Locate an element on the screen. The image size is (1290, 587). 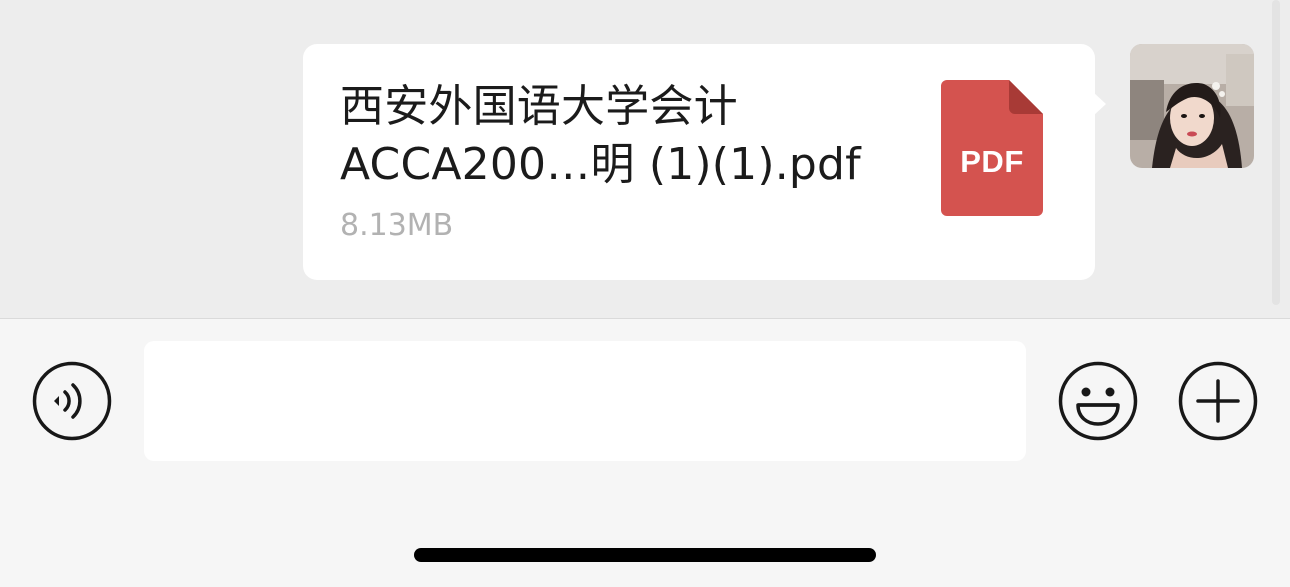
home-indicator is located at coordinates (645, 555).